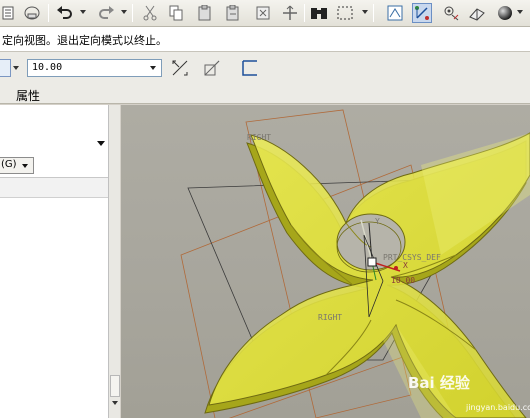  Describe the element at coordinates (114, 261) in the screenshot. I see `vertical-scrollbar` at that location.